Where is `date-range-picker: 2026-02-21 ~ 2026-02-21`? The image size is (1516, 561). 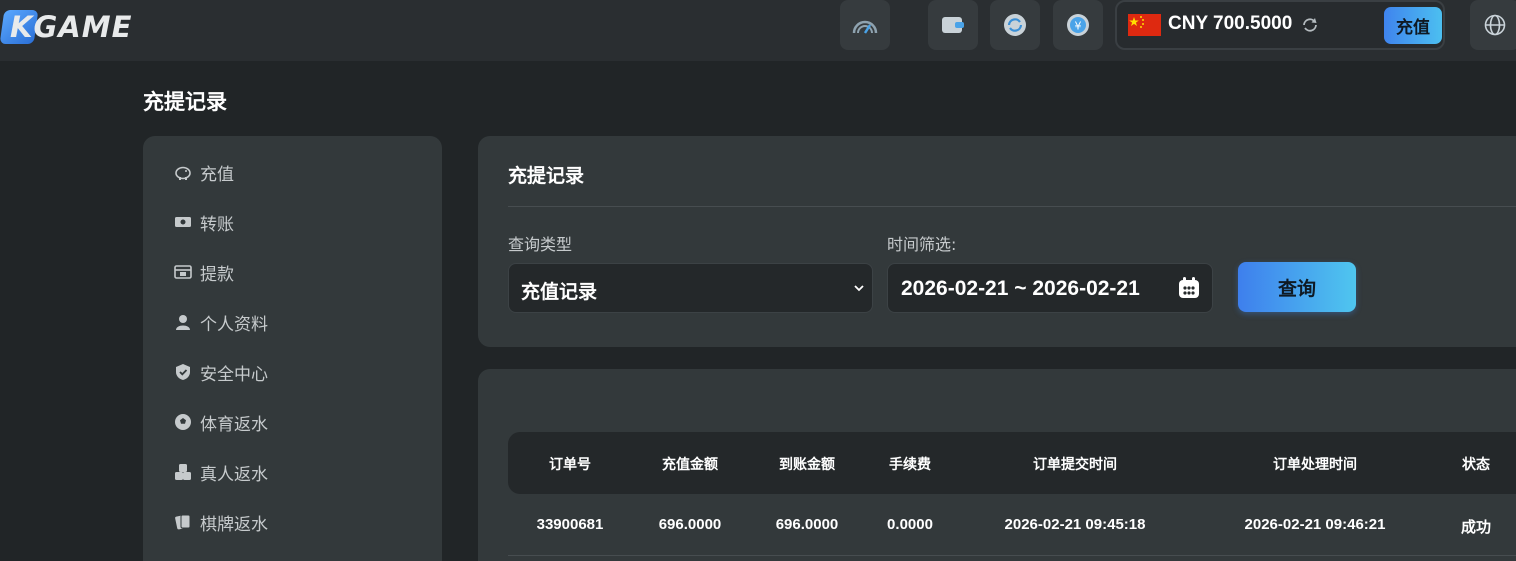 date-range-picker: 2026-02-21 ~ 2026-02-21 is located at coordinates (1050, 288).